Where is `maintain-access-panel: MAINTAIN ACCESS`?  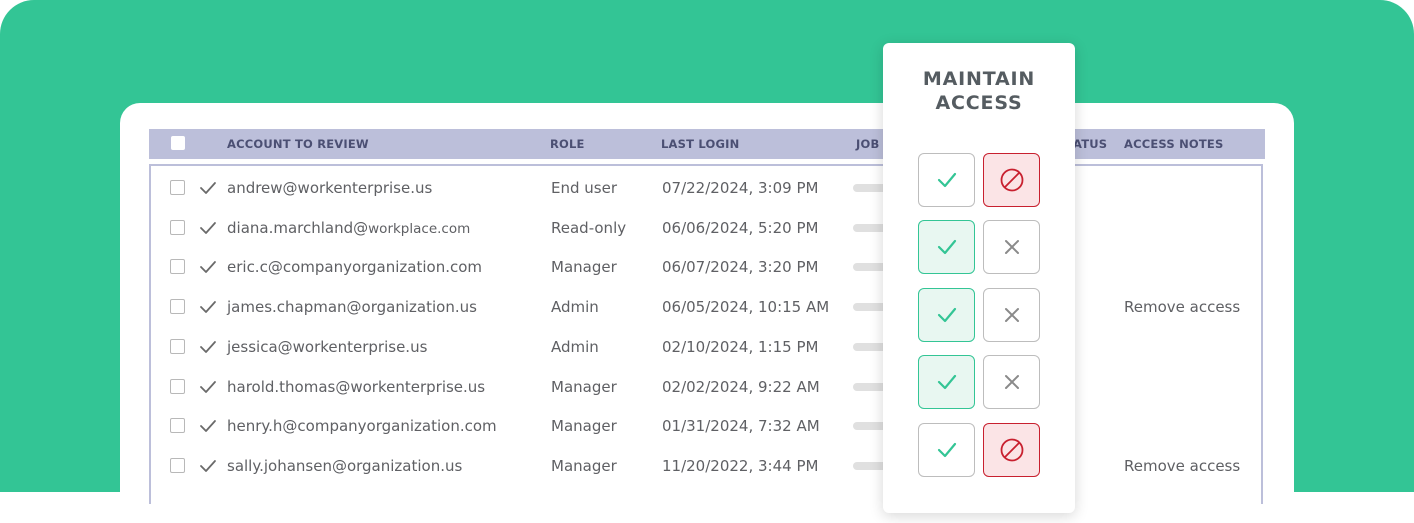 maintain-access-panel: MAINTAIN ACCESS is located at coordinates (979, 278).